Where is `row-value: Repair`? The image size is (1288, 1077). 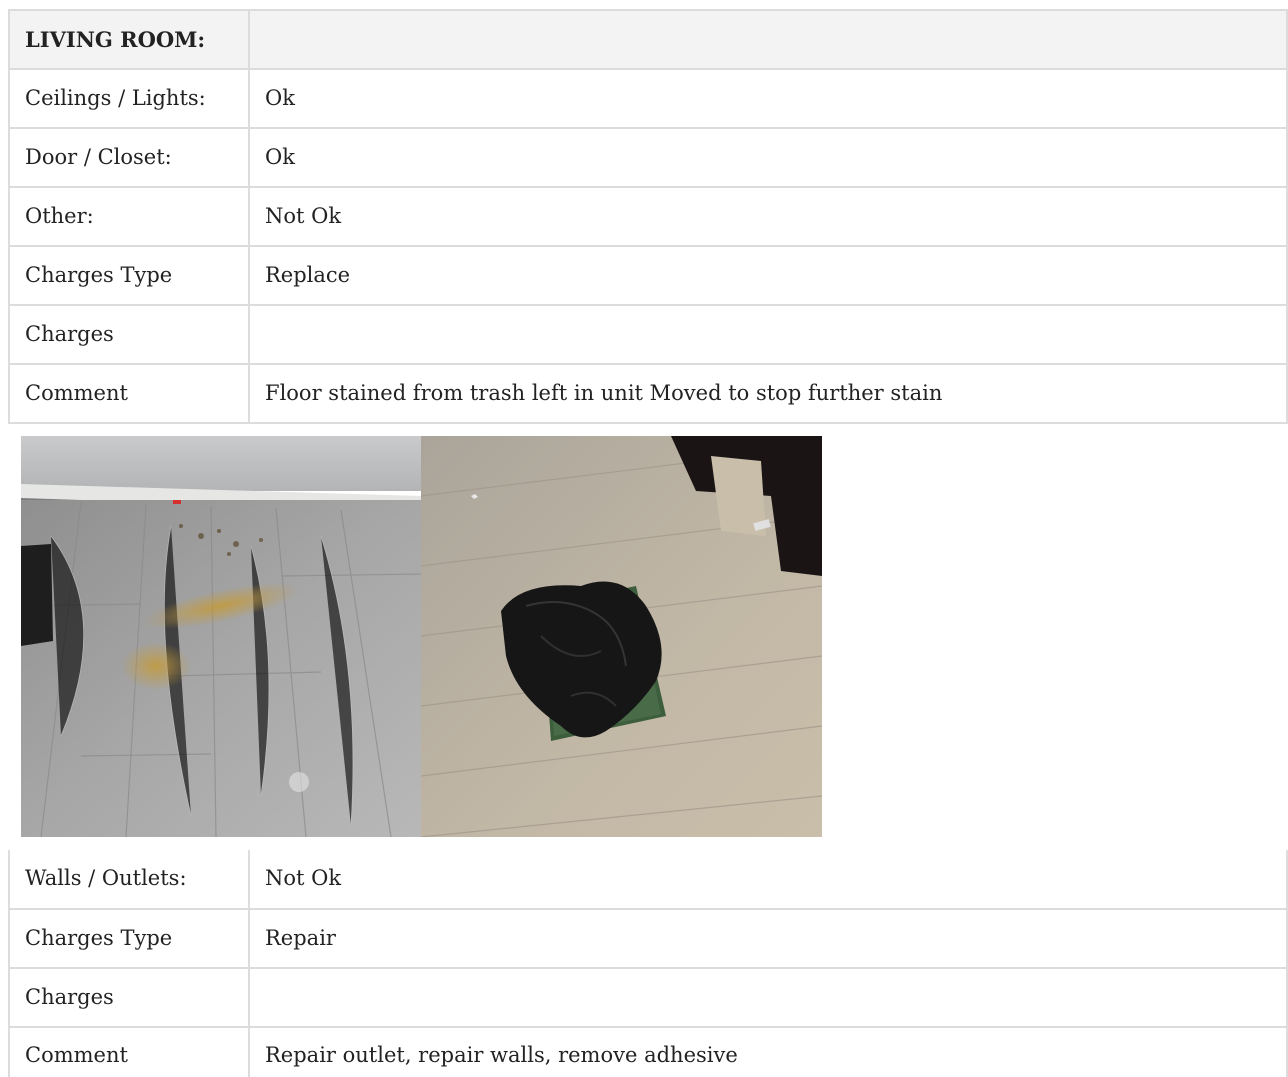
row-value: Repair is located at coordinates (768, 938).